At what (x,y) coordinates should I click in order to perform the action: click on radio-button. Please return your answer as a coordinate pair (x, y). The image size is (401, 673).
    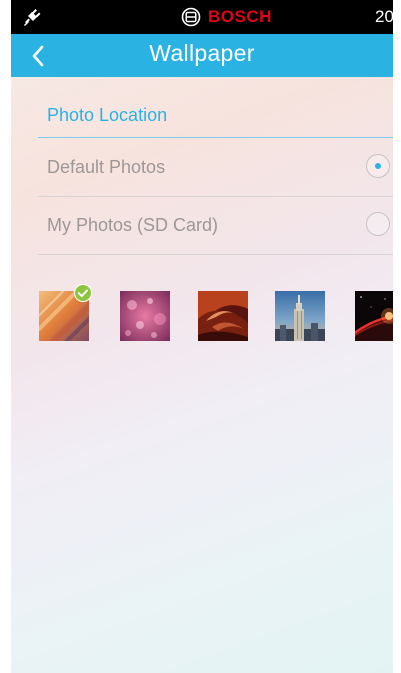
    Looking at the image, I should click on (378, 224).